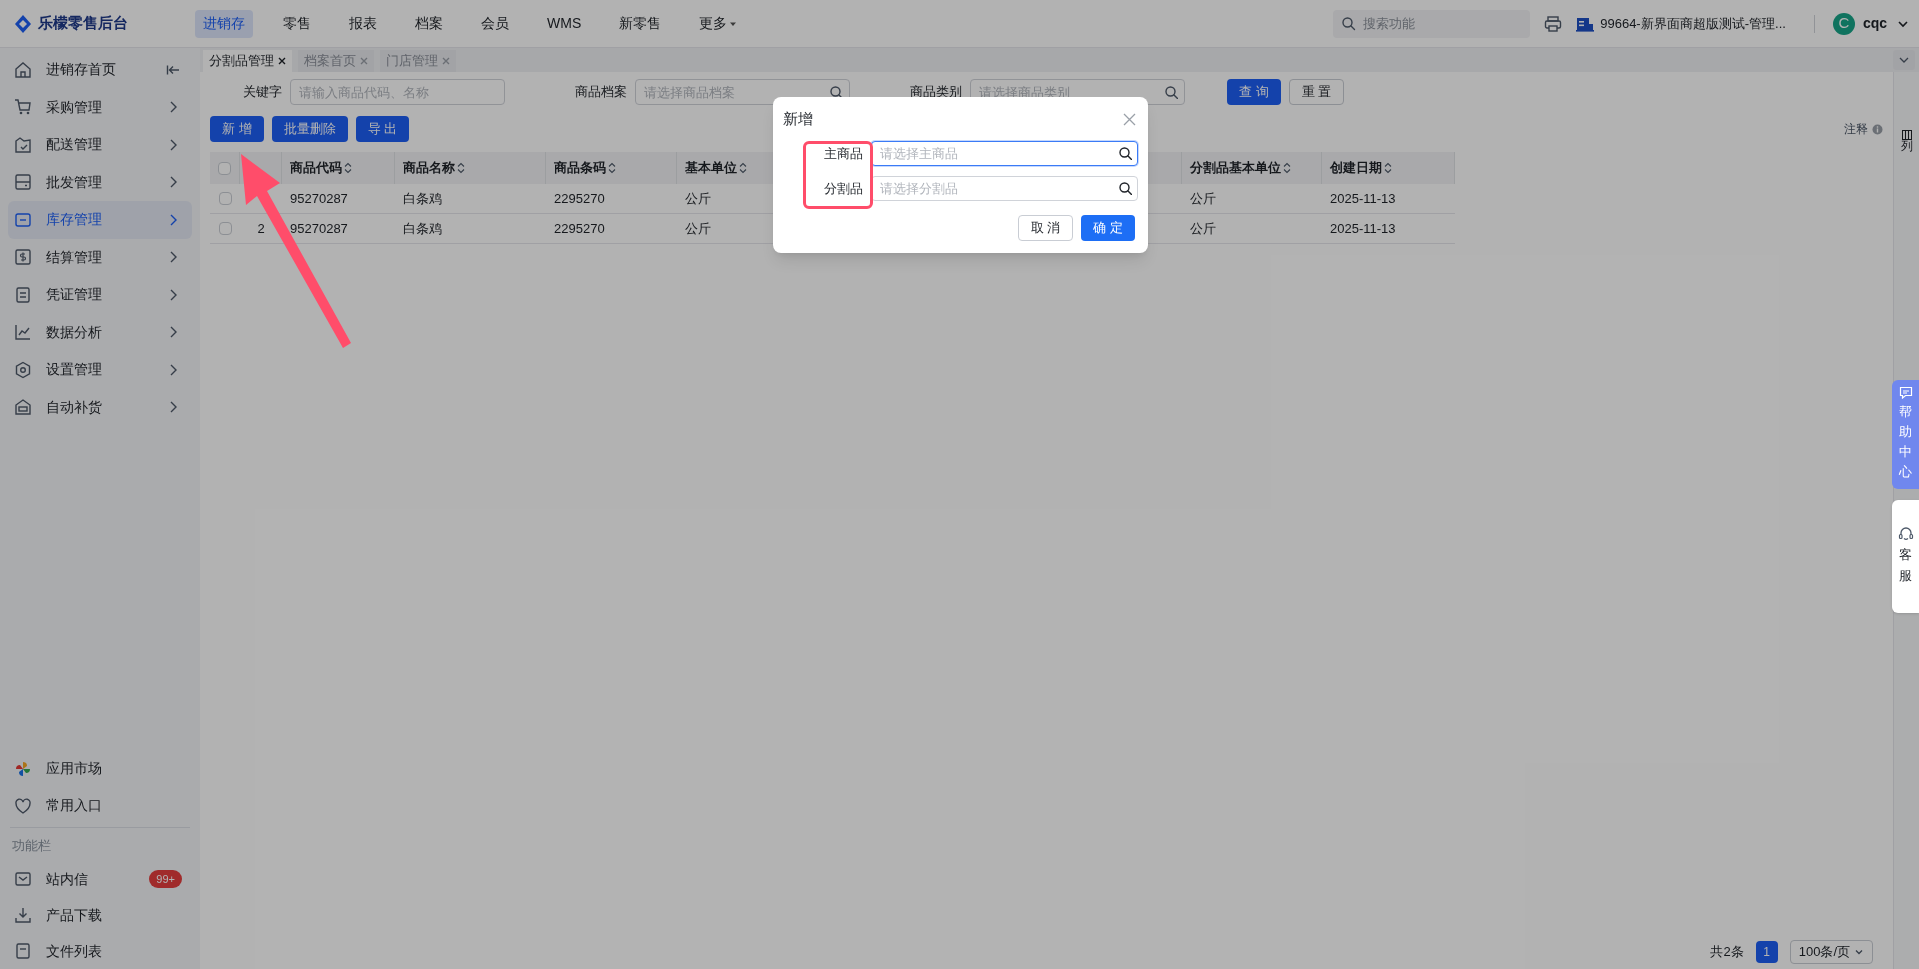 Image resolution: width=1919 pixels, height=969 pixels. What do you see at coordinates (23, 219) in the screenshot?
I see `box-icon` at bounding box center [23, 219].